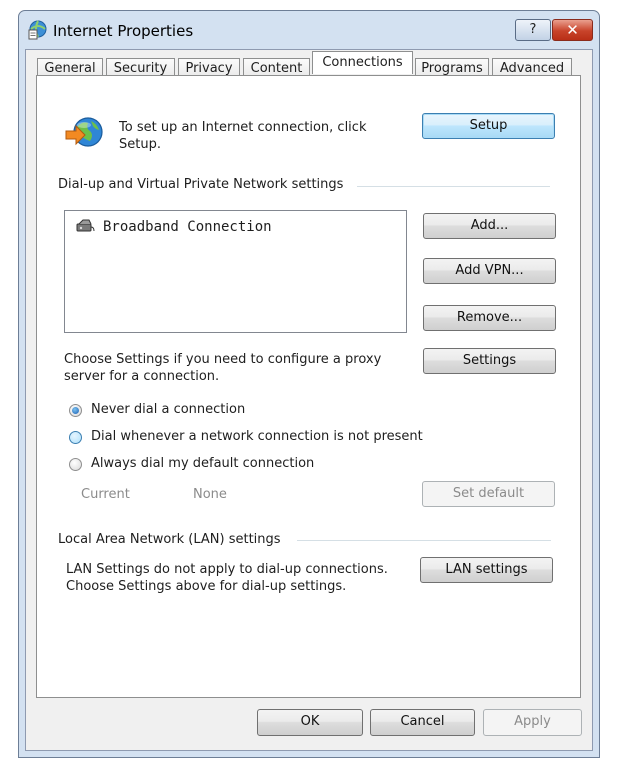  I want to click on connection-name: Broadband Connection, so click(187, 227).